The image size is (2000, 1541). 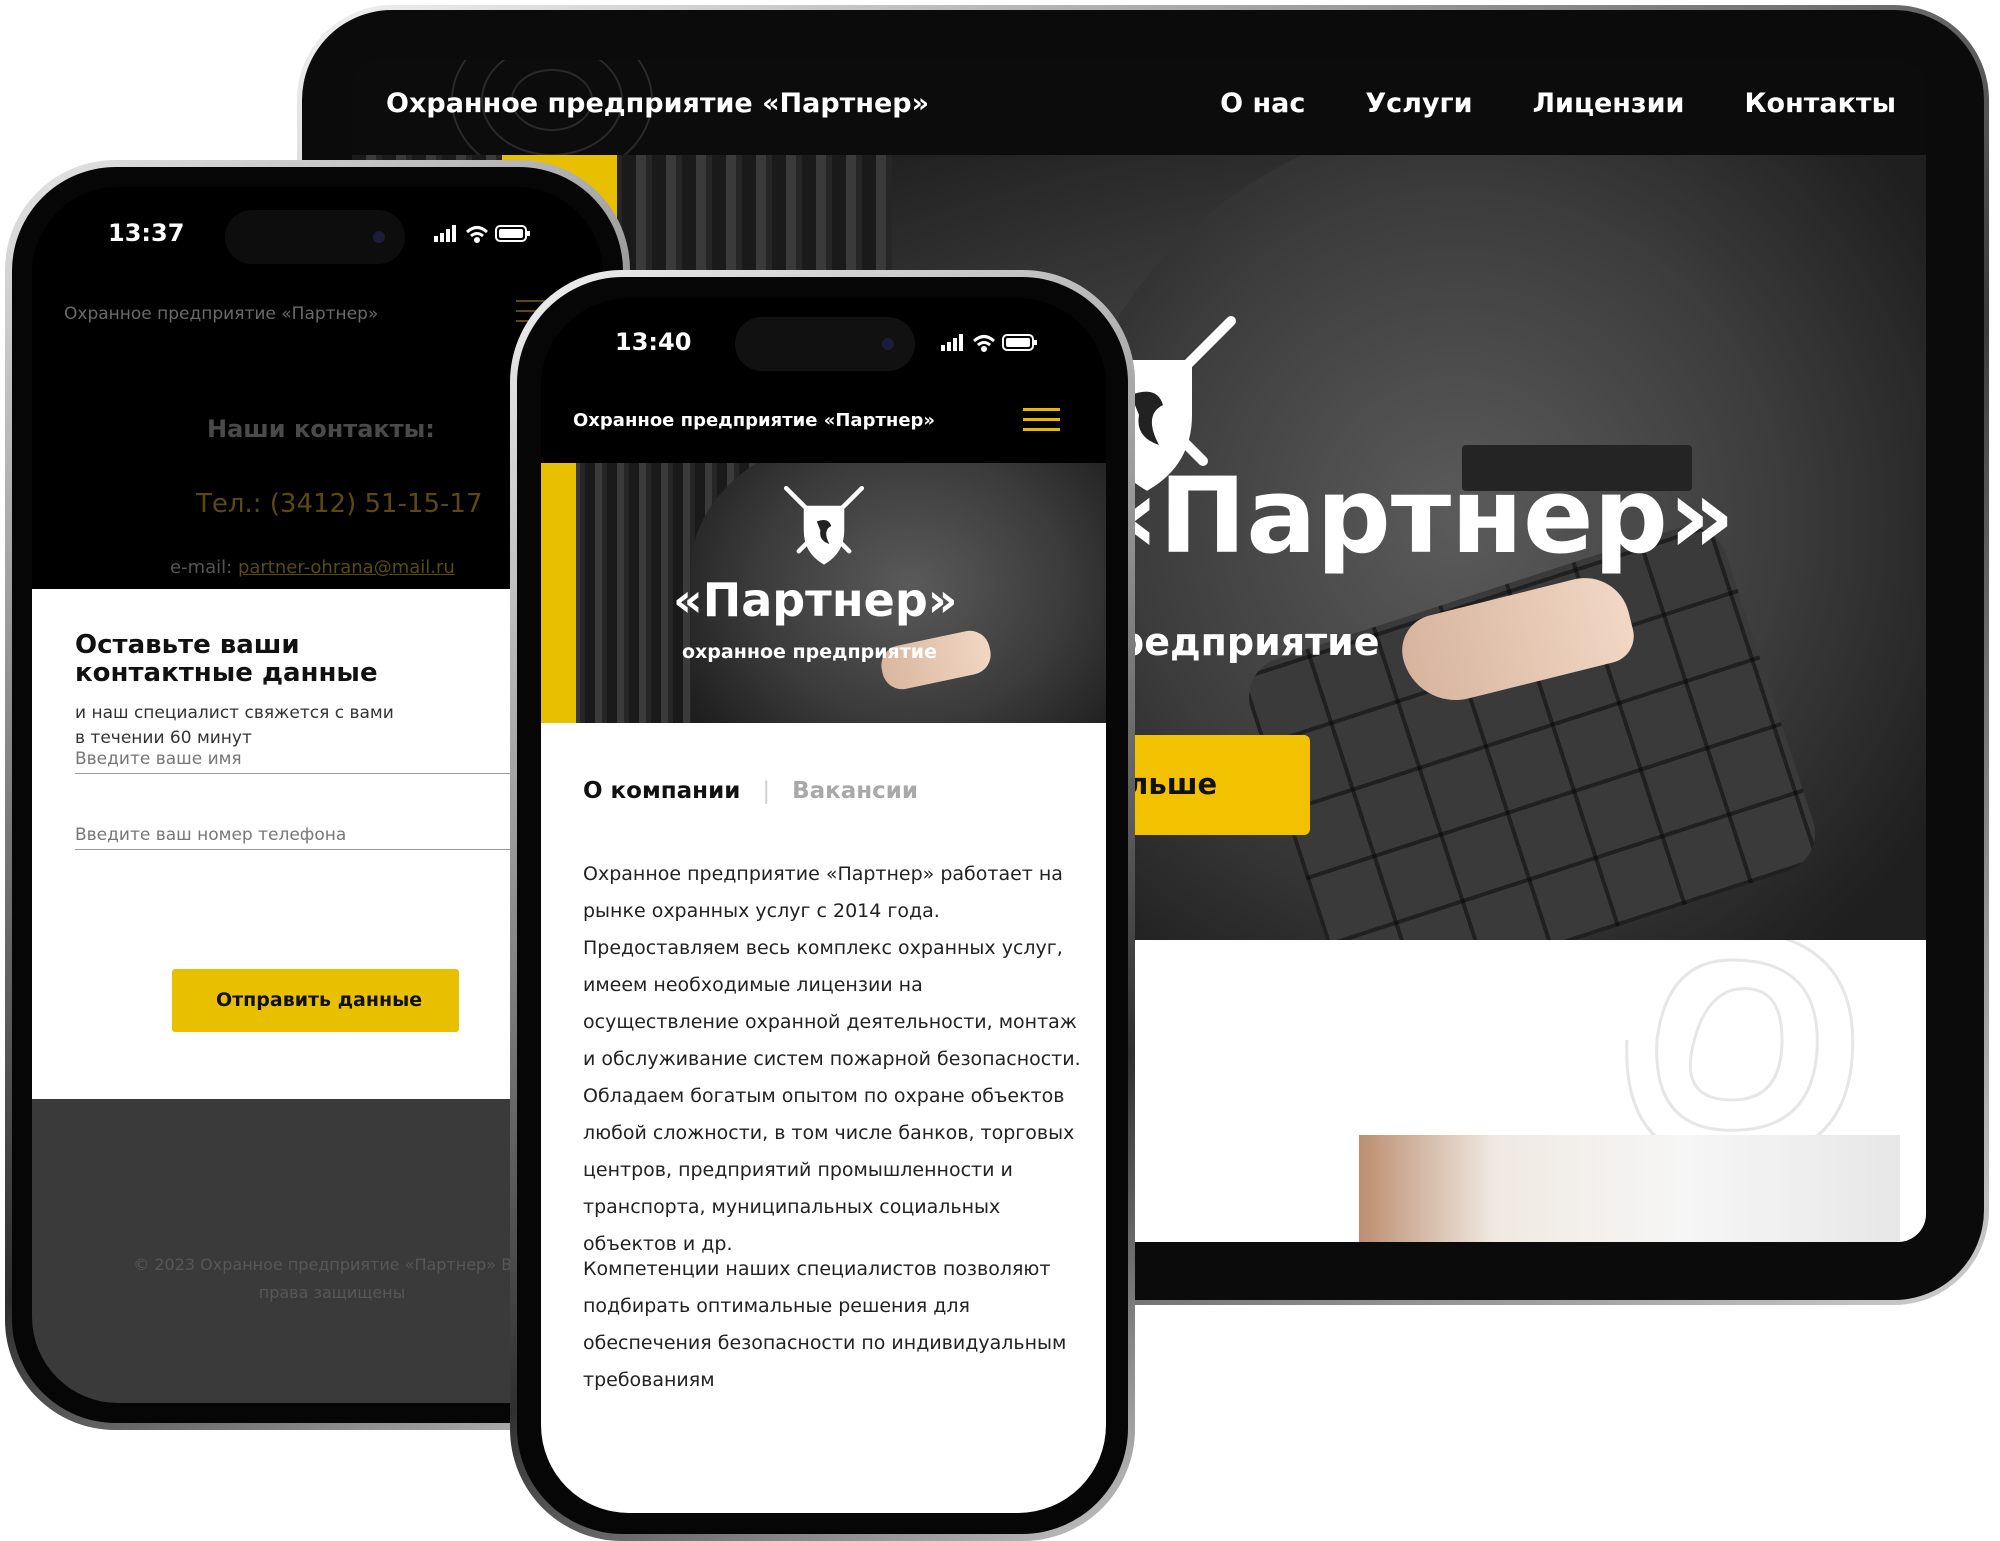 I want to click on shield-logo-icon, so click(x=824, y=525).